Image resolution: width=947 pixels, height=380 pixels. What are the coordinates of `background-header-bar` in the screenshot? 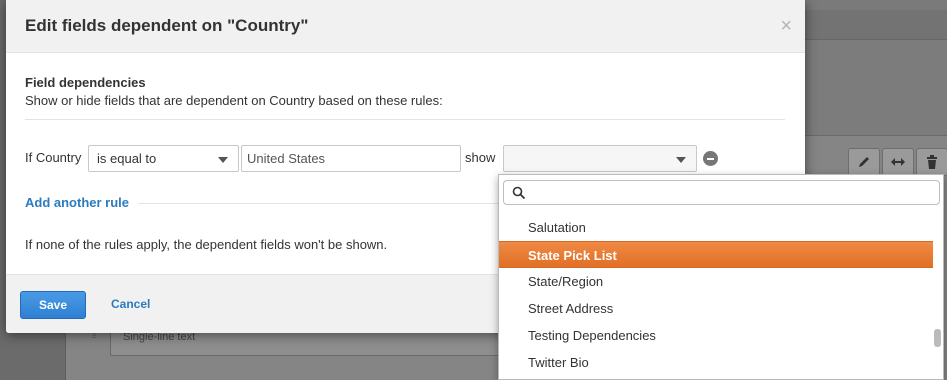 It's located at (873, 25).